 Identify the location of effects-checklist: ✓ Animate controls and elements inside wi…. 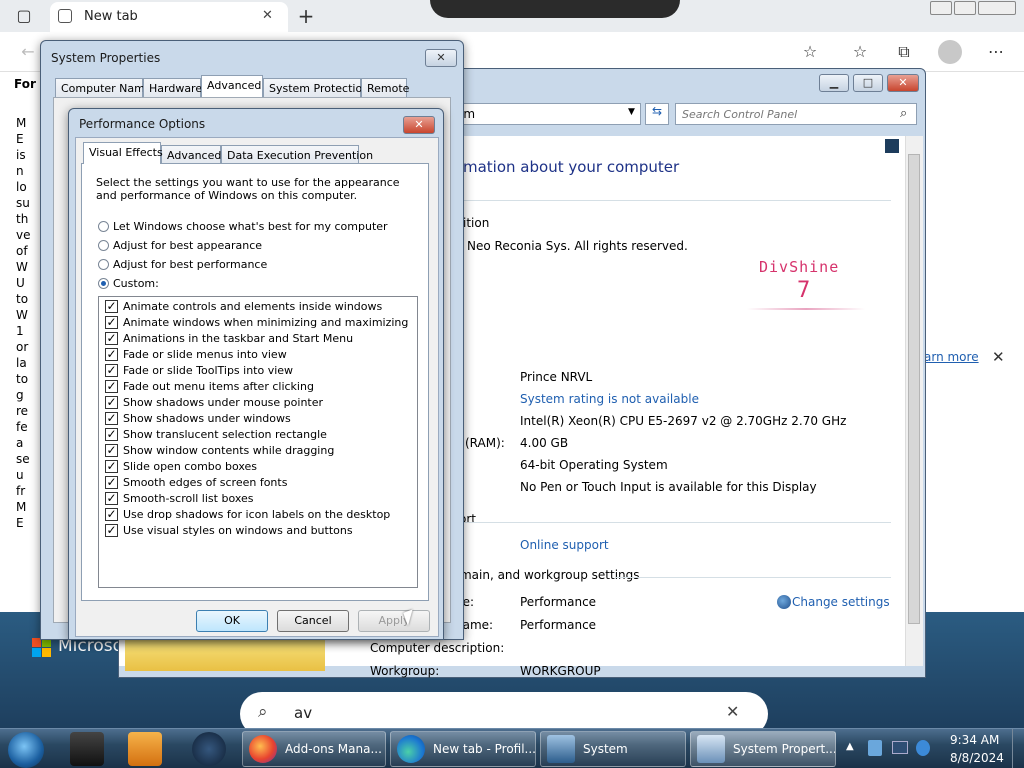
(258, 442).